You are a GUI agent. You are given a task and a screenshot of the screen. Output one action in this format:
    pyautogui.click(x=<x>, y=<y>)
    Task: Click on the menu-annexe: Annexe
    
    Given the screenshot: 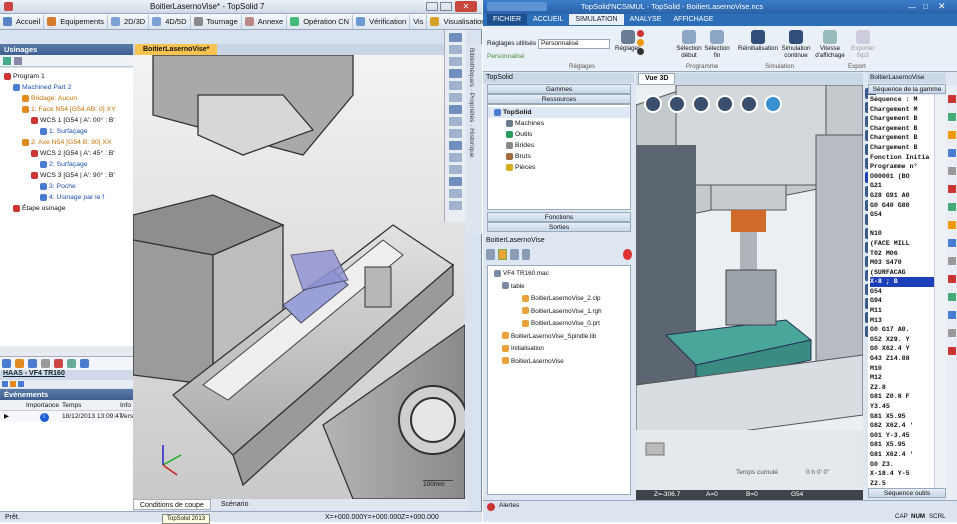 What is the action you would take?
    pyautogui.click(x=265, y=21)
    